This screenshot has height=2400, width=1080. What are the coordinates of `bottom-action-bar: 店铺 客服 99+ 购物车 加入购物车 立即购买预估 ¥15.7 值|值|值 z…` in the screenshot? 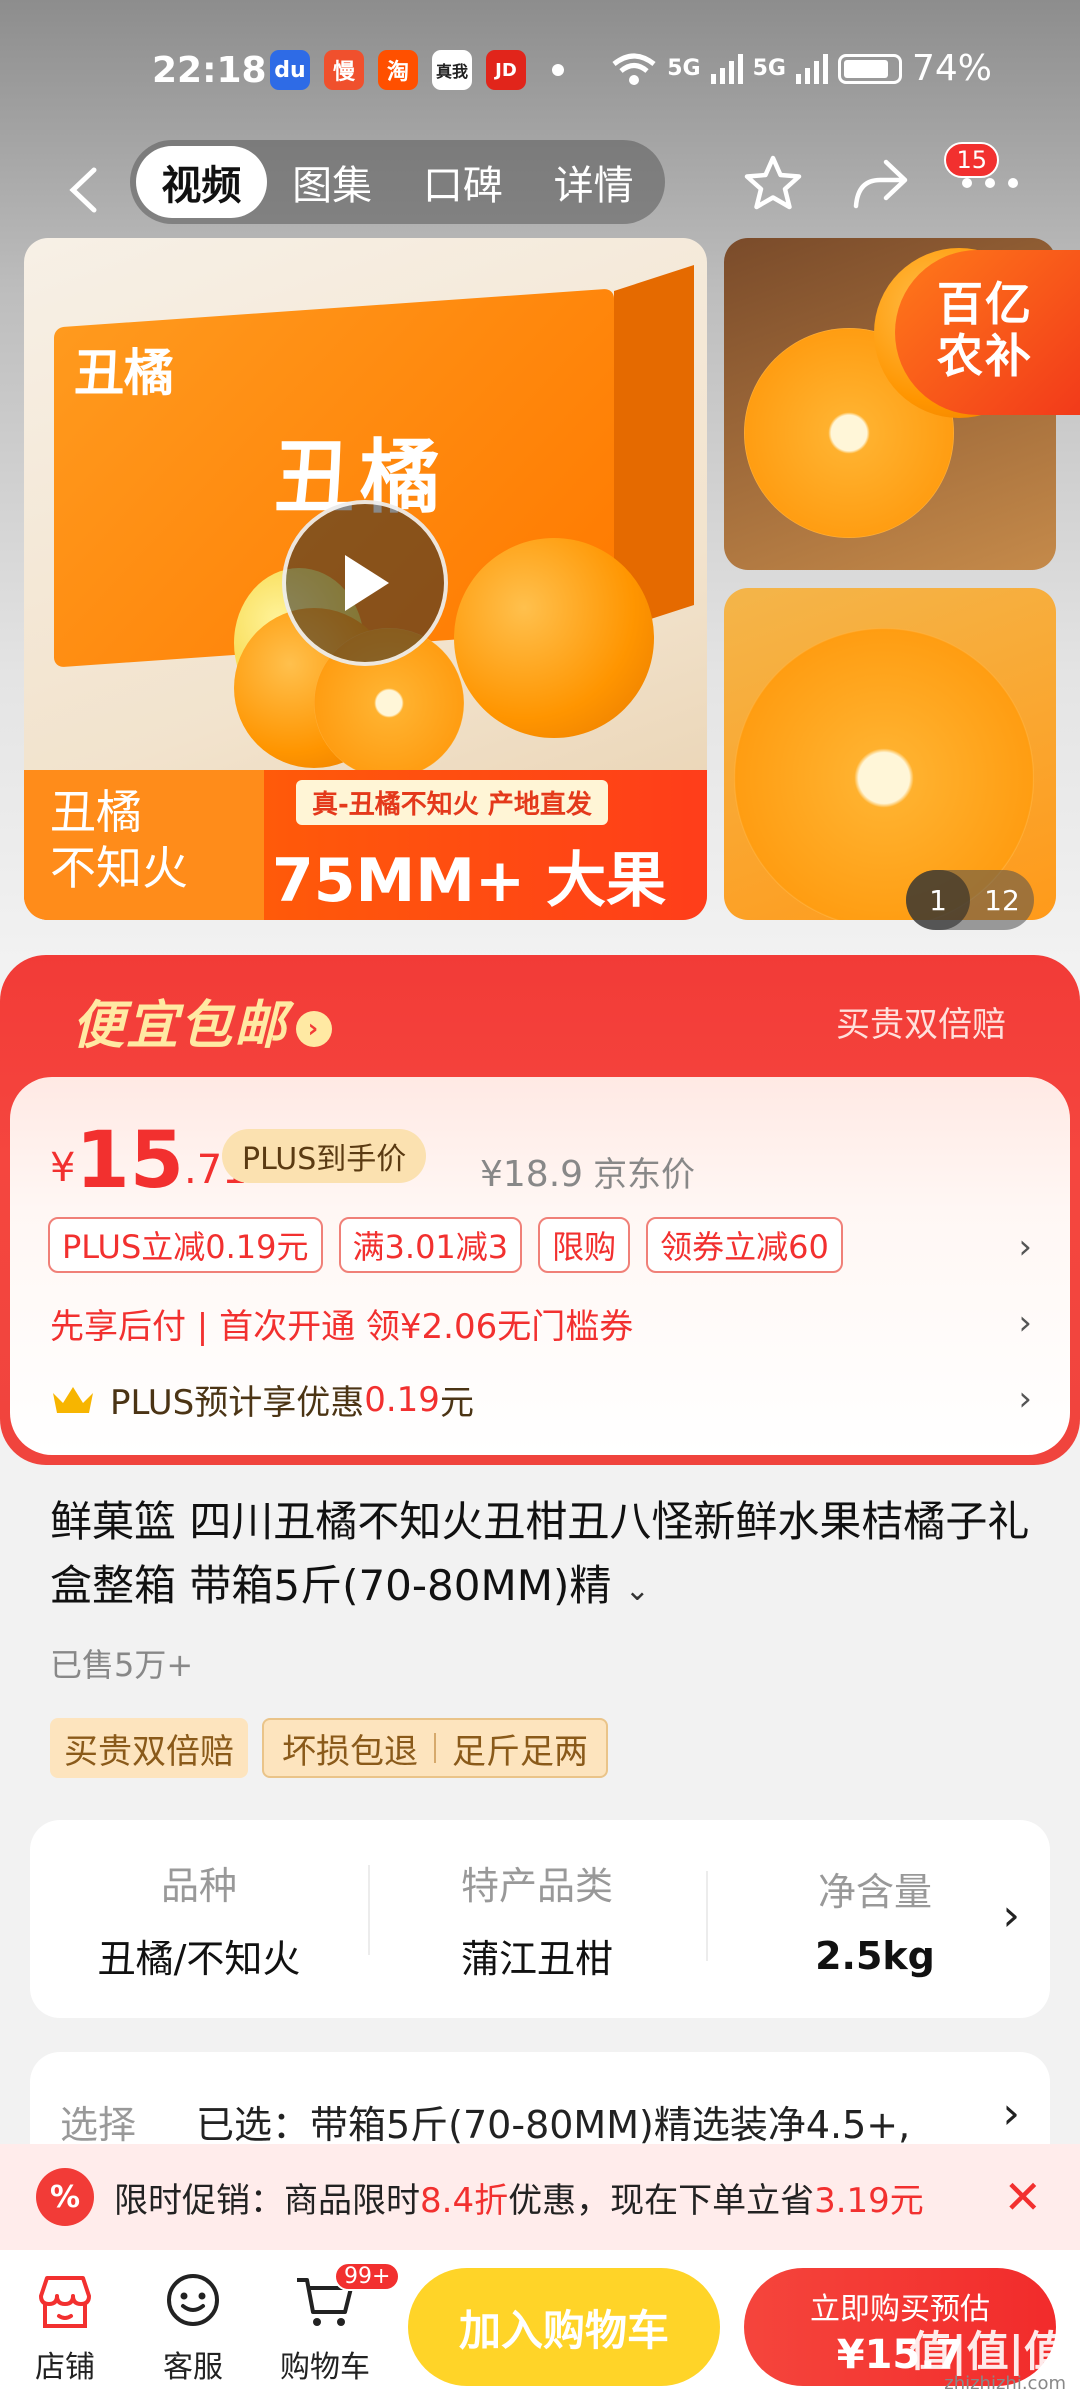 It's located at (540, 2325).